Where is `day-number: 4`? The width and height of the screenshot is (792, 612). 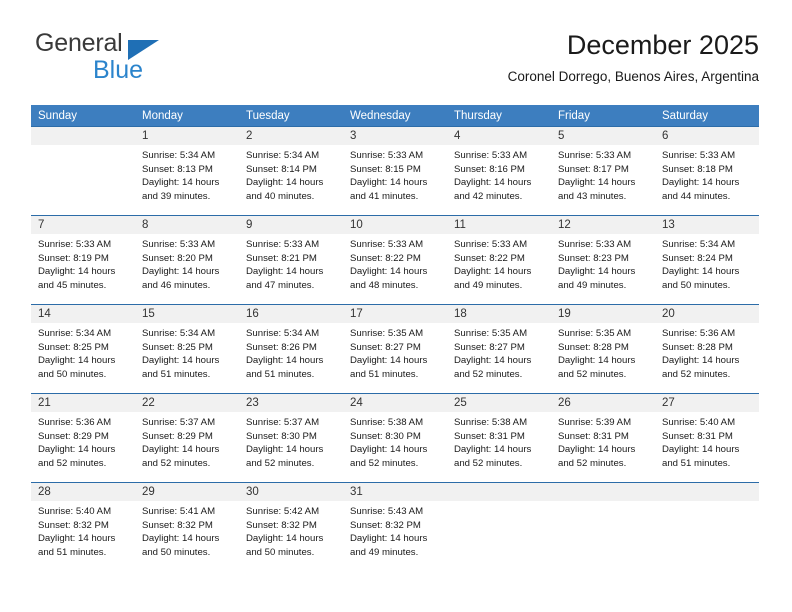
day-number: 4 is located at coordinates (499, 136).